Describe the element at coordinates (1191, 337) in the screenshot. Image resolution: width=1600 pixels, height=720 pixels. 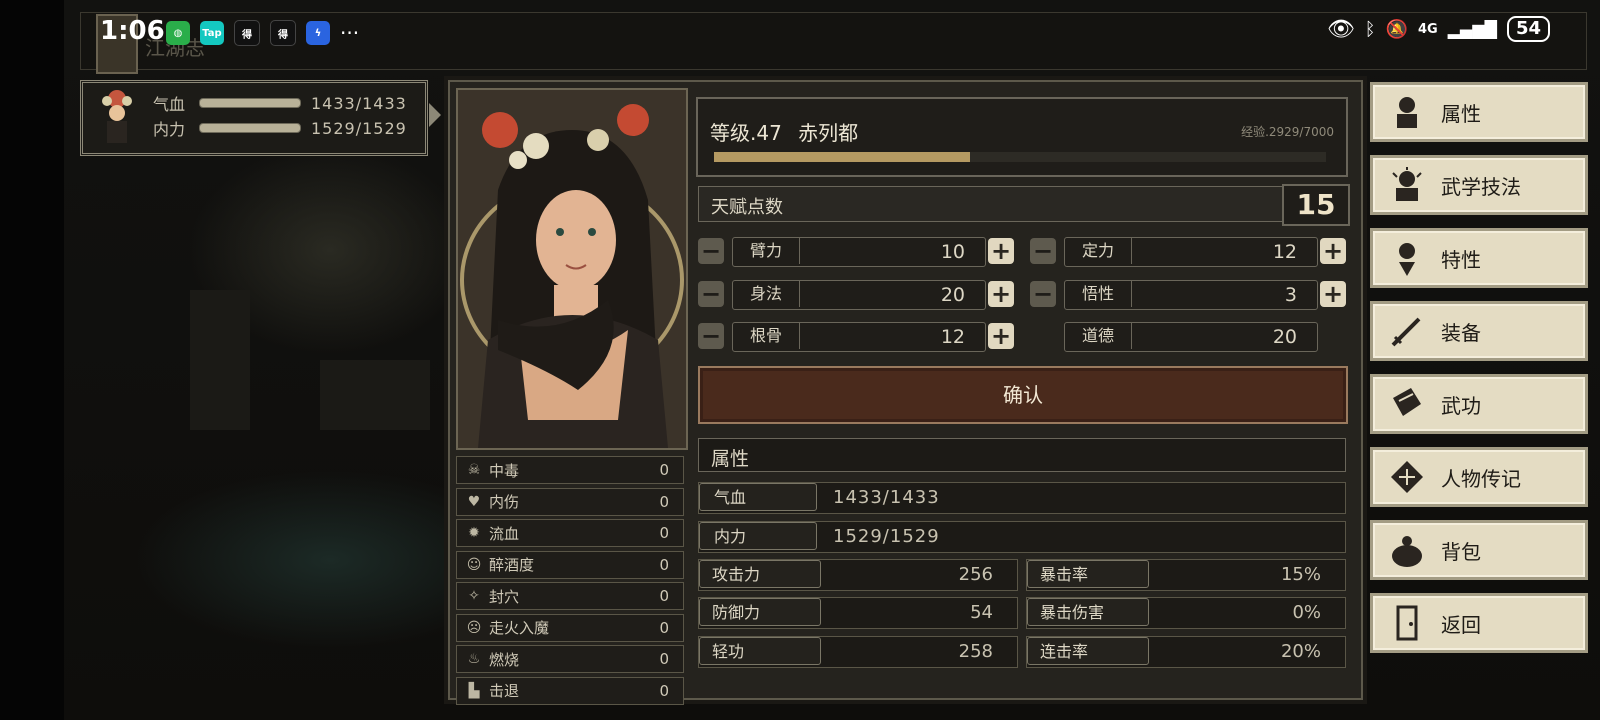
I see `stat-morality: 道德 20` at that location.